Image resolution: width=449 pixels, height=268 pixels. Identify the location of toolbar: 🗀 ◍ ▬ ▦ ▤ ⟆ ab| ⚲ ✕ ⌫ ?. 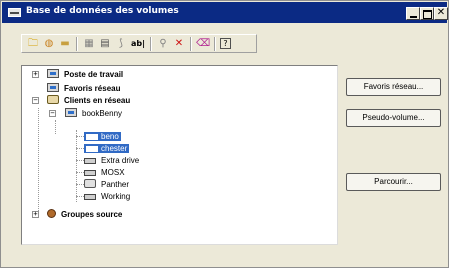
(139, 43).